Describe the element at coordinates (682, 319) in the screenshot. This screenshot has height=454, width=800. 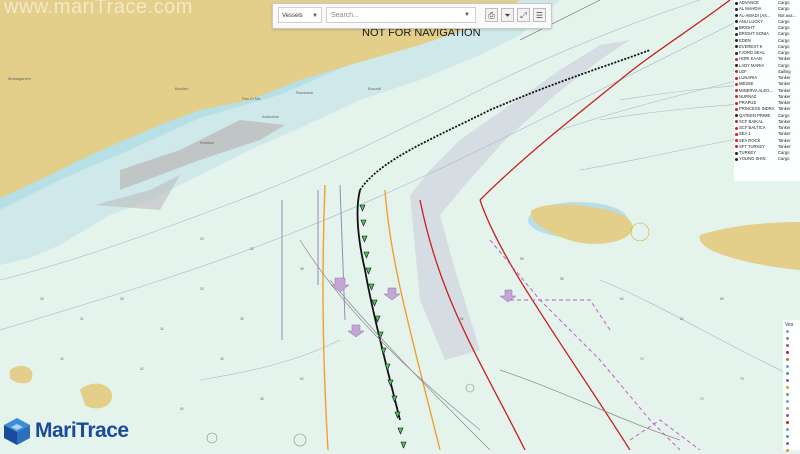
I see `svg-text: 62` at that location.